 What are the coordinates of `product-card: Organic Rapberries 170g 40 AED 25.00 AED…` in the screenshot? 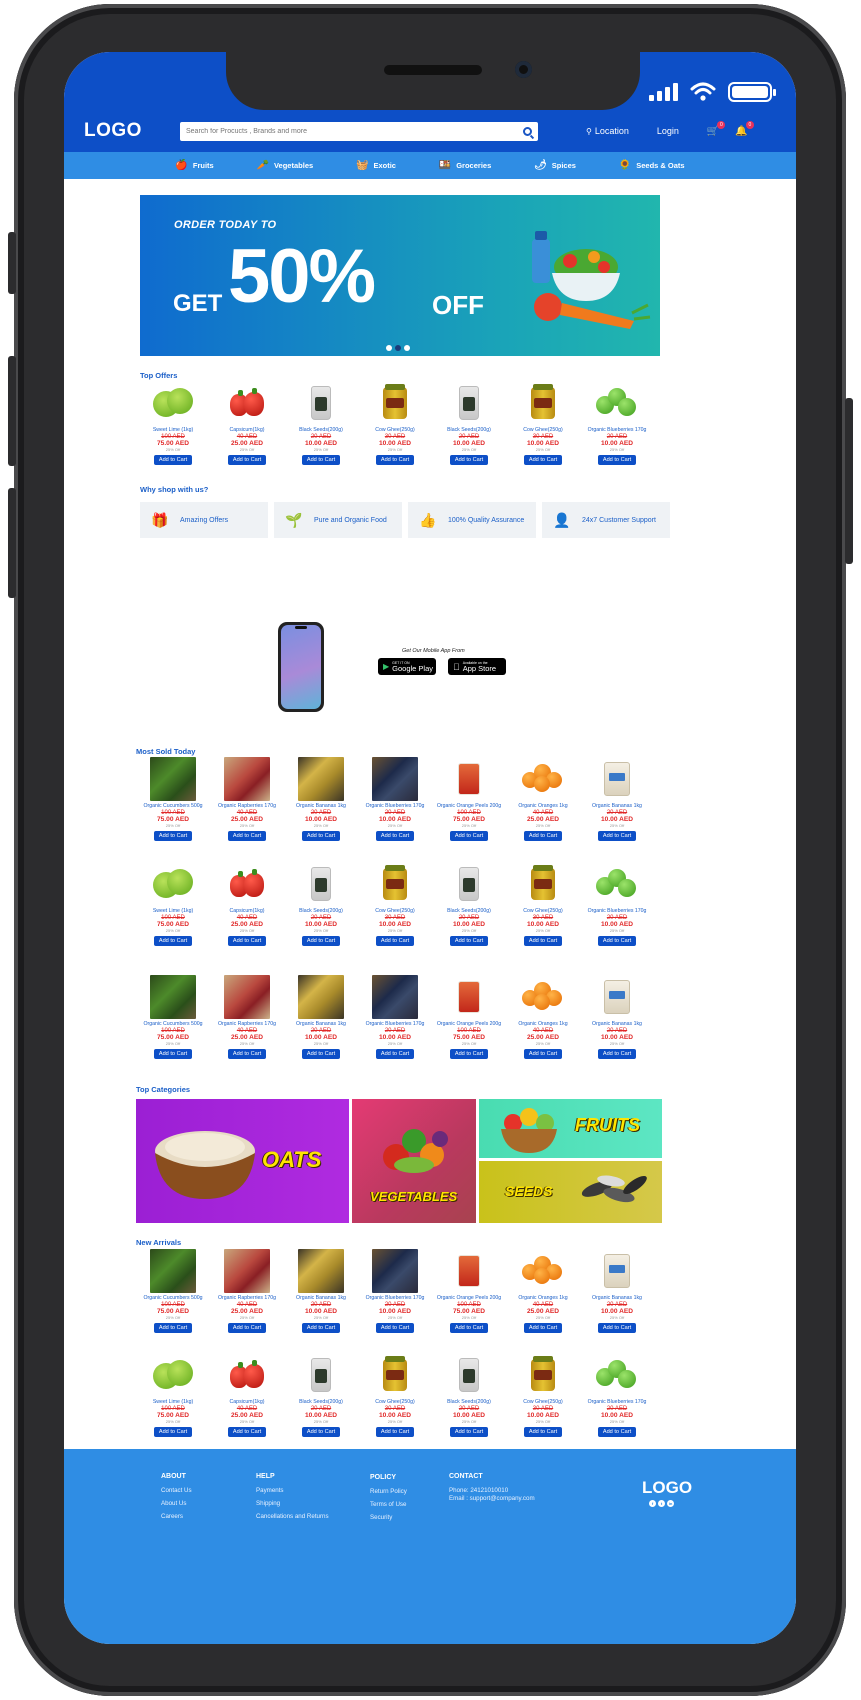 It's located at (247, 799).